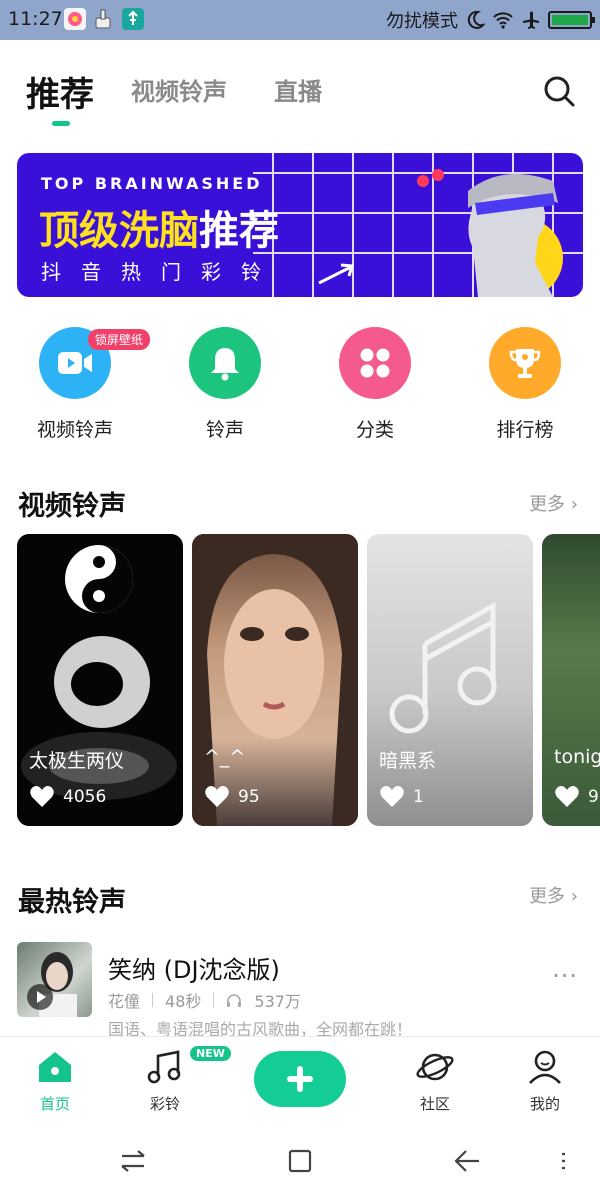  Describe the element at coordinates (119, 231) in the screenshot. I see `banner-title-highlight: 顶级洗脑` at that location.